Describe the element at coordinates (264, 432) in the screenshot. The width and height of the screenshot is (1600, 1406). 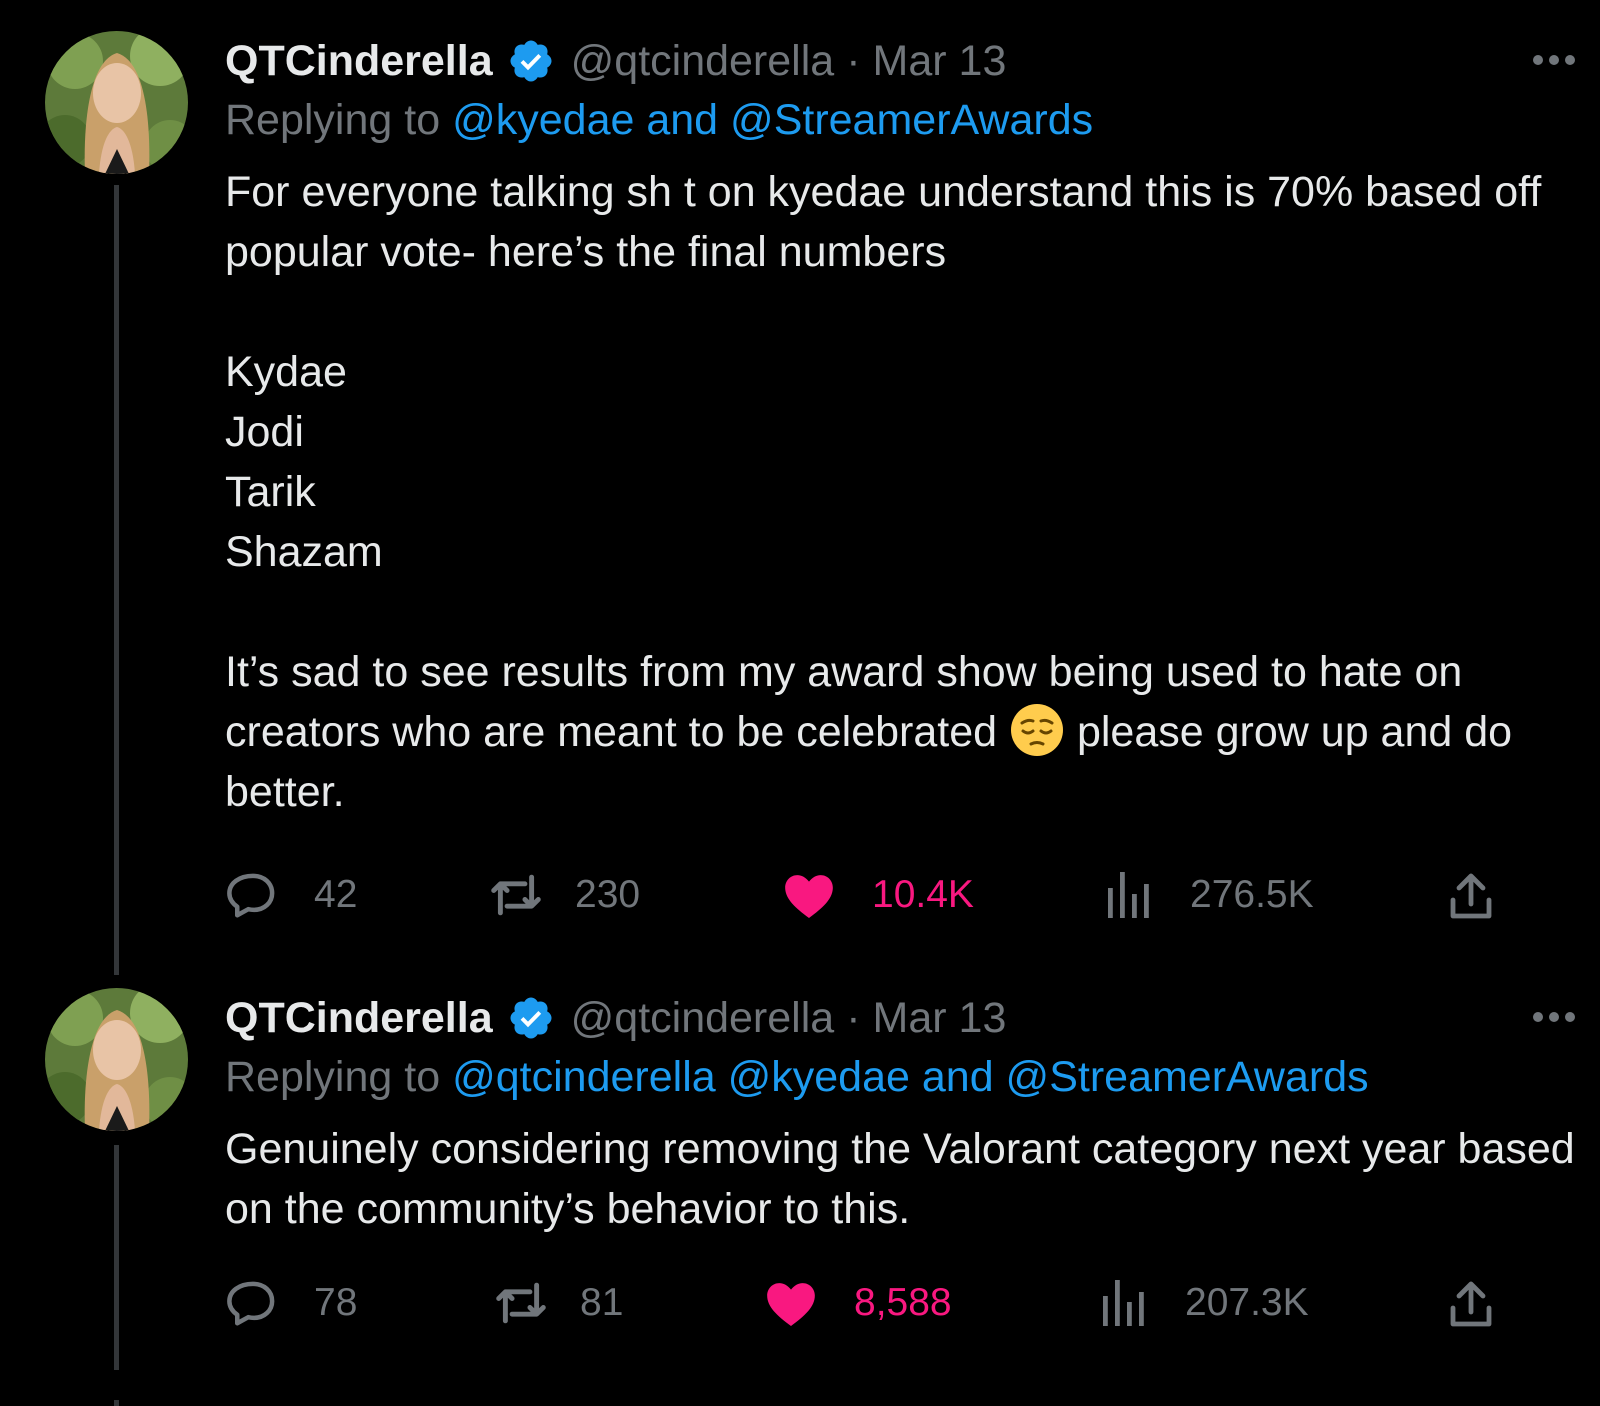
I see `list-item: Jodi` at that location.